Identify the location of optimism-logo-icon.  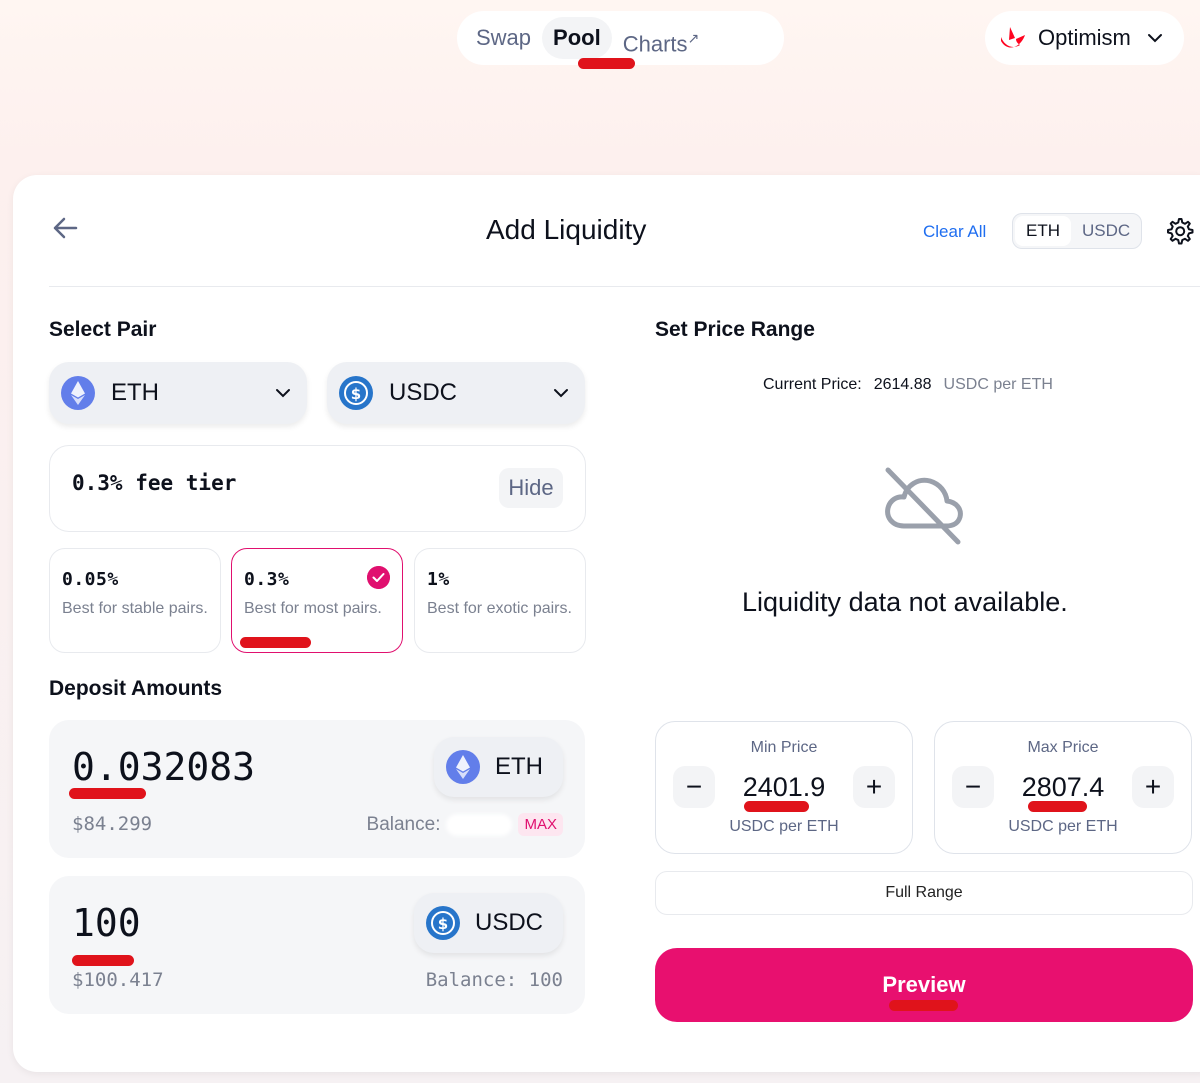
(1013, 37).